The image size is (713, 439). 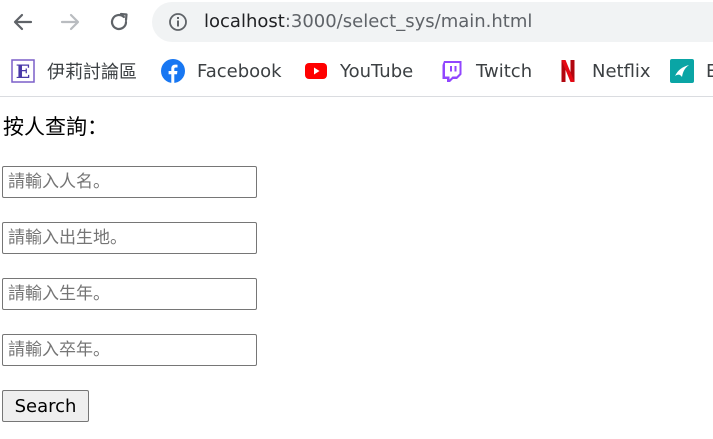 I want to click on address-bar: localhost:3000/select_sys/main.html, so click(x=432, y=22).